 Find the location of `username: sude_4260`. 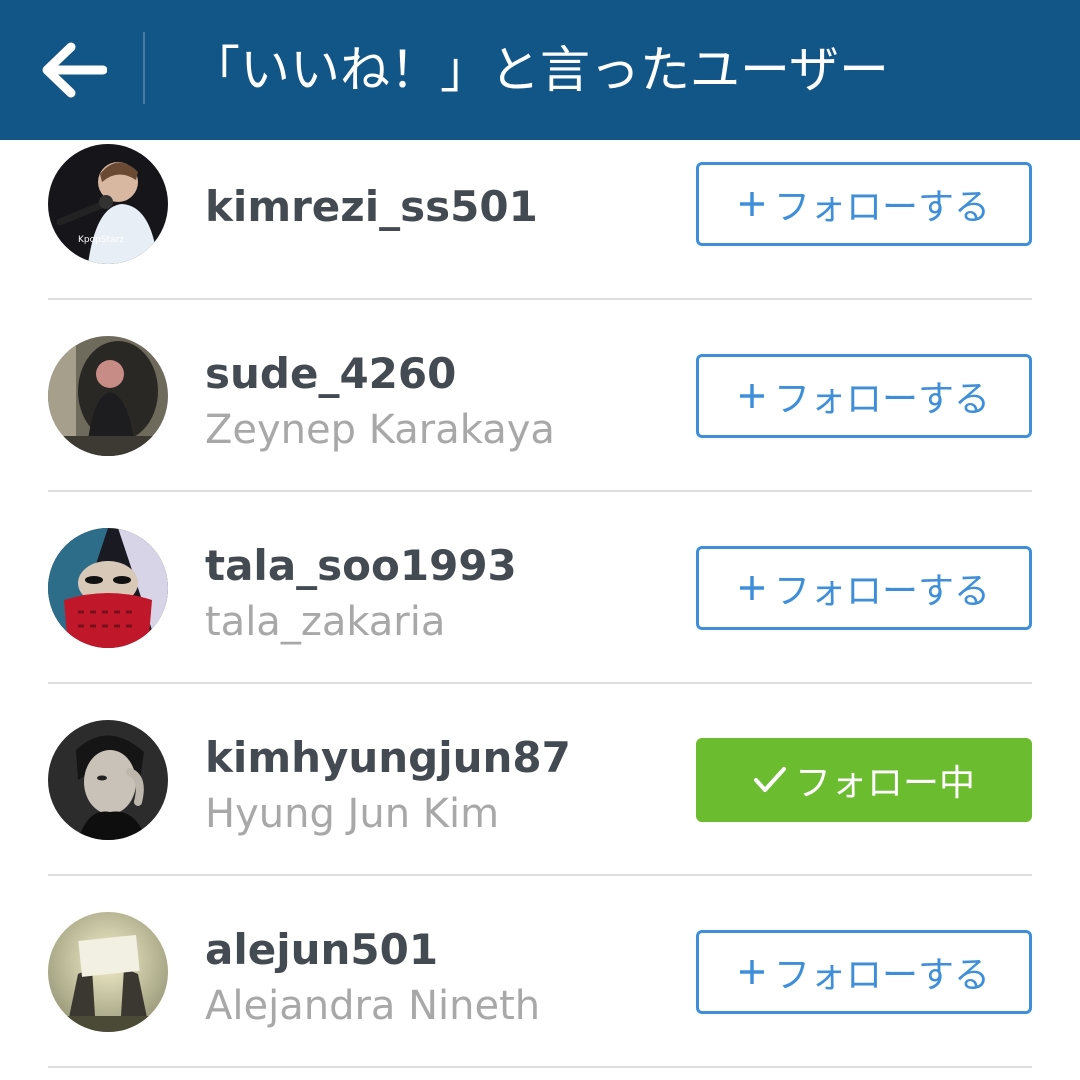

username: sude_4260 is located at coordinates (380, 374).